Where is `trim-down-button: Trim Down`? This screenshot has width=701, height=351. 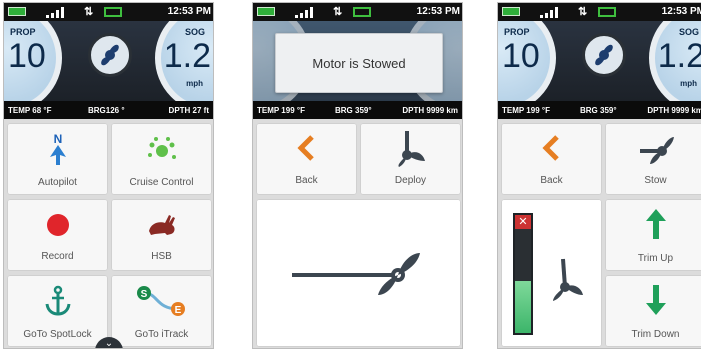 trim-down-button: Trim Down is located at coordinates (653, 311).